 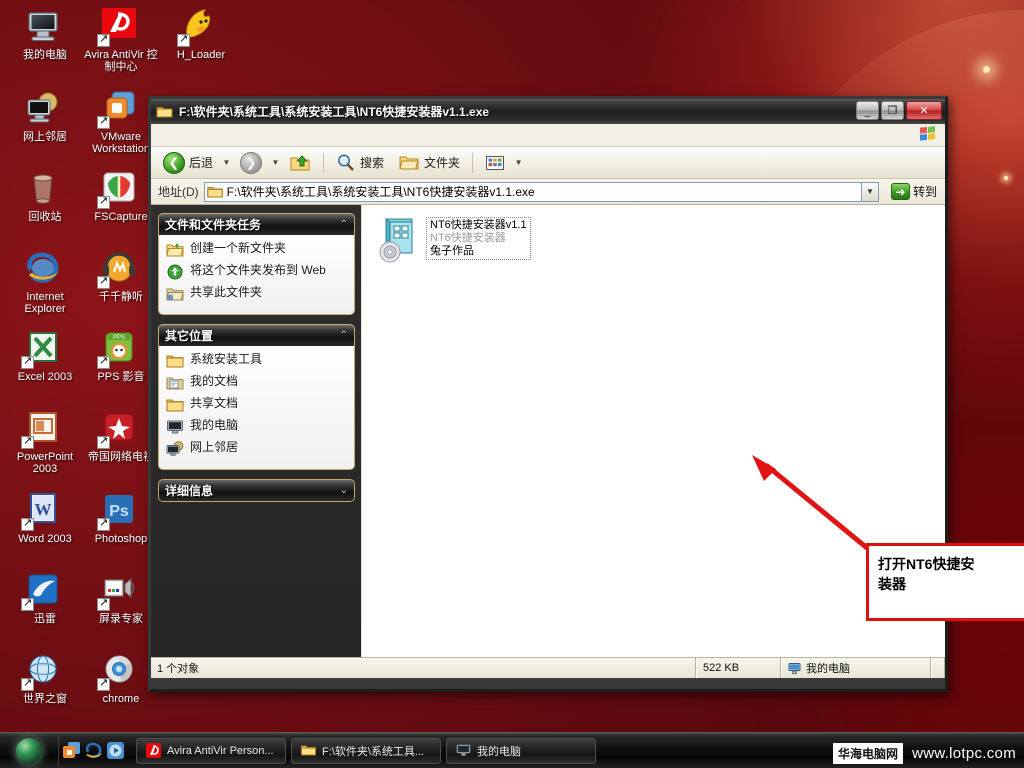 What do you see at coordinates (189, 336) in the screenshot?
I see `task-group-title: 其它位置` at bounding box center [189, 336].